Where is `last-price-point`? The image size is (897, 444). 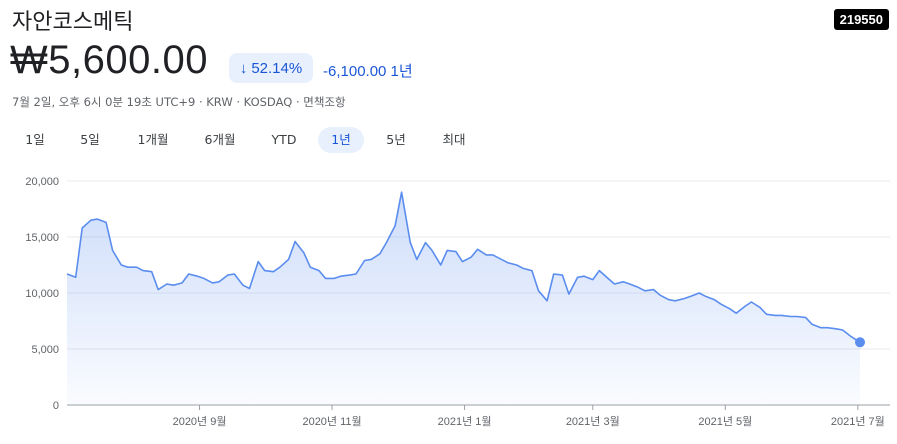 last-price-point is located at coordinates (860, 342).